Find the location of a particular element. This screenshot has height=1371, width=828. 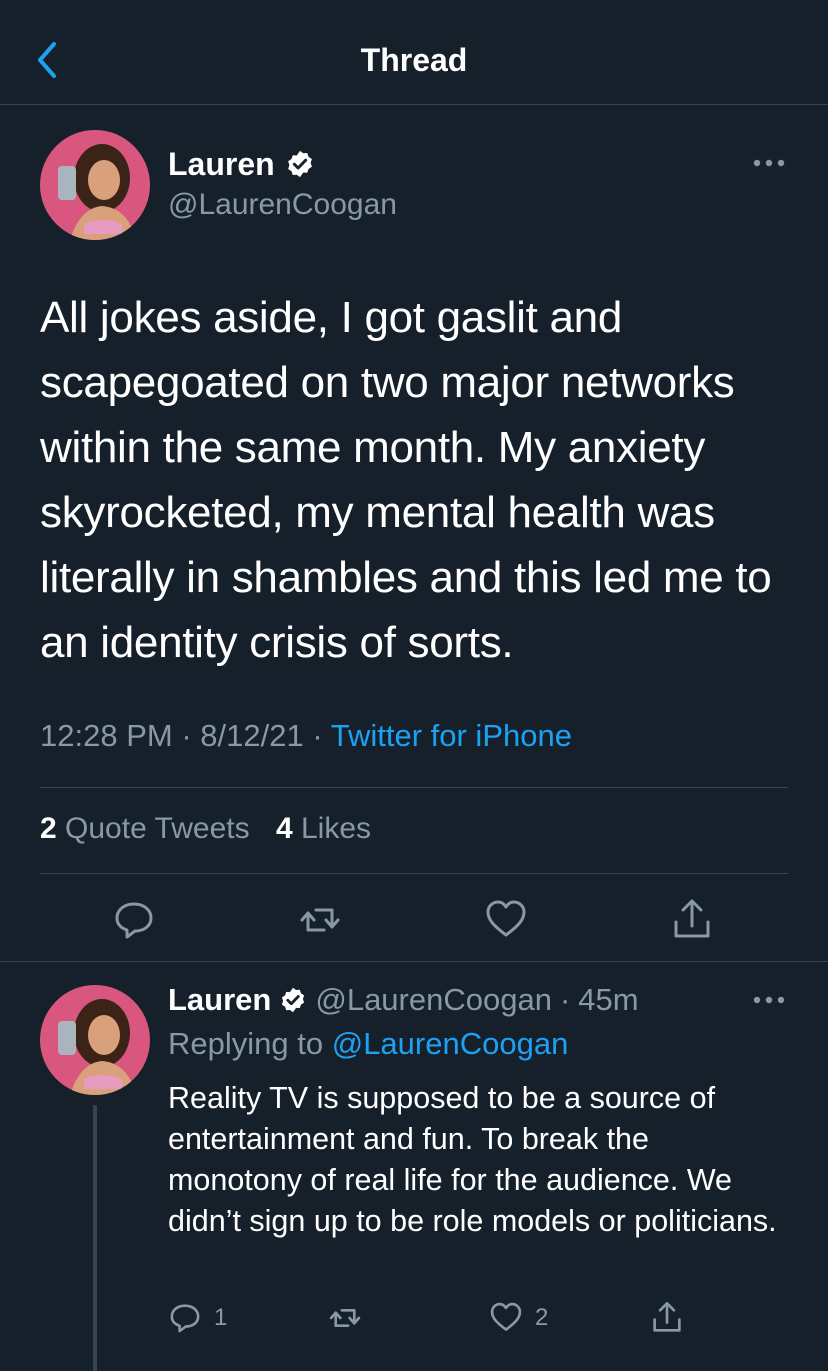

main-tweet-header: Lauren @LaurenCoogan is located at coordinates (282, 184).